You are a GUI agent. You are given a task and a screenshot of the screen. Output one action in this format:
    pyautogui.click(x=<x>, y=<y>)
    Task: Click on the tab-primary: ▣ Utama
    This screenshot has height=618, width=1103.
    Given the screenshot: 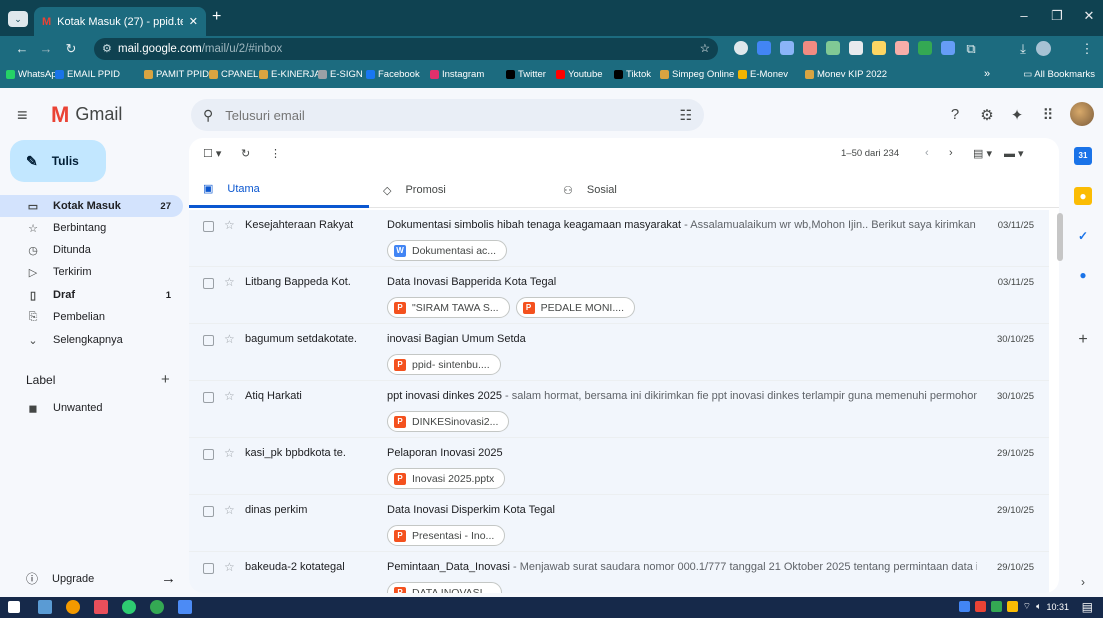 What is the action you would take?
    pyautogui.click(x=279, y=190)
    